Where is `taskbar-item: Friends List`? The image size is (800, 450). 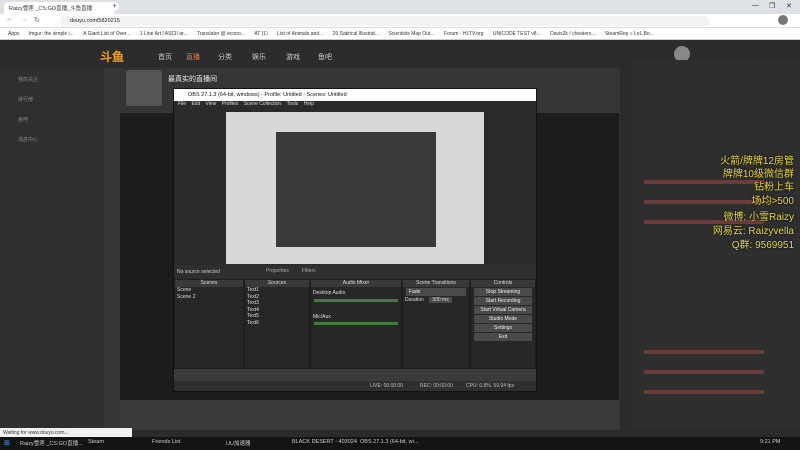 taskbar-item: Friends List is located at coordinates (166, 442).